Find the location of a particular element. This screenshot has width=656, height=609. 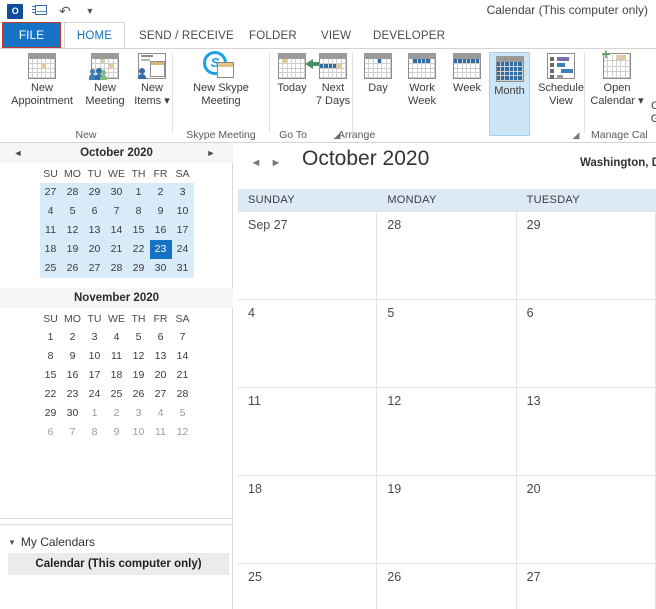

calendar-day-cell: 4 is located at coordinates (308, 343).